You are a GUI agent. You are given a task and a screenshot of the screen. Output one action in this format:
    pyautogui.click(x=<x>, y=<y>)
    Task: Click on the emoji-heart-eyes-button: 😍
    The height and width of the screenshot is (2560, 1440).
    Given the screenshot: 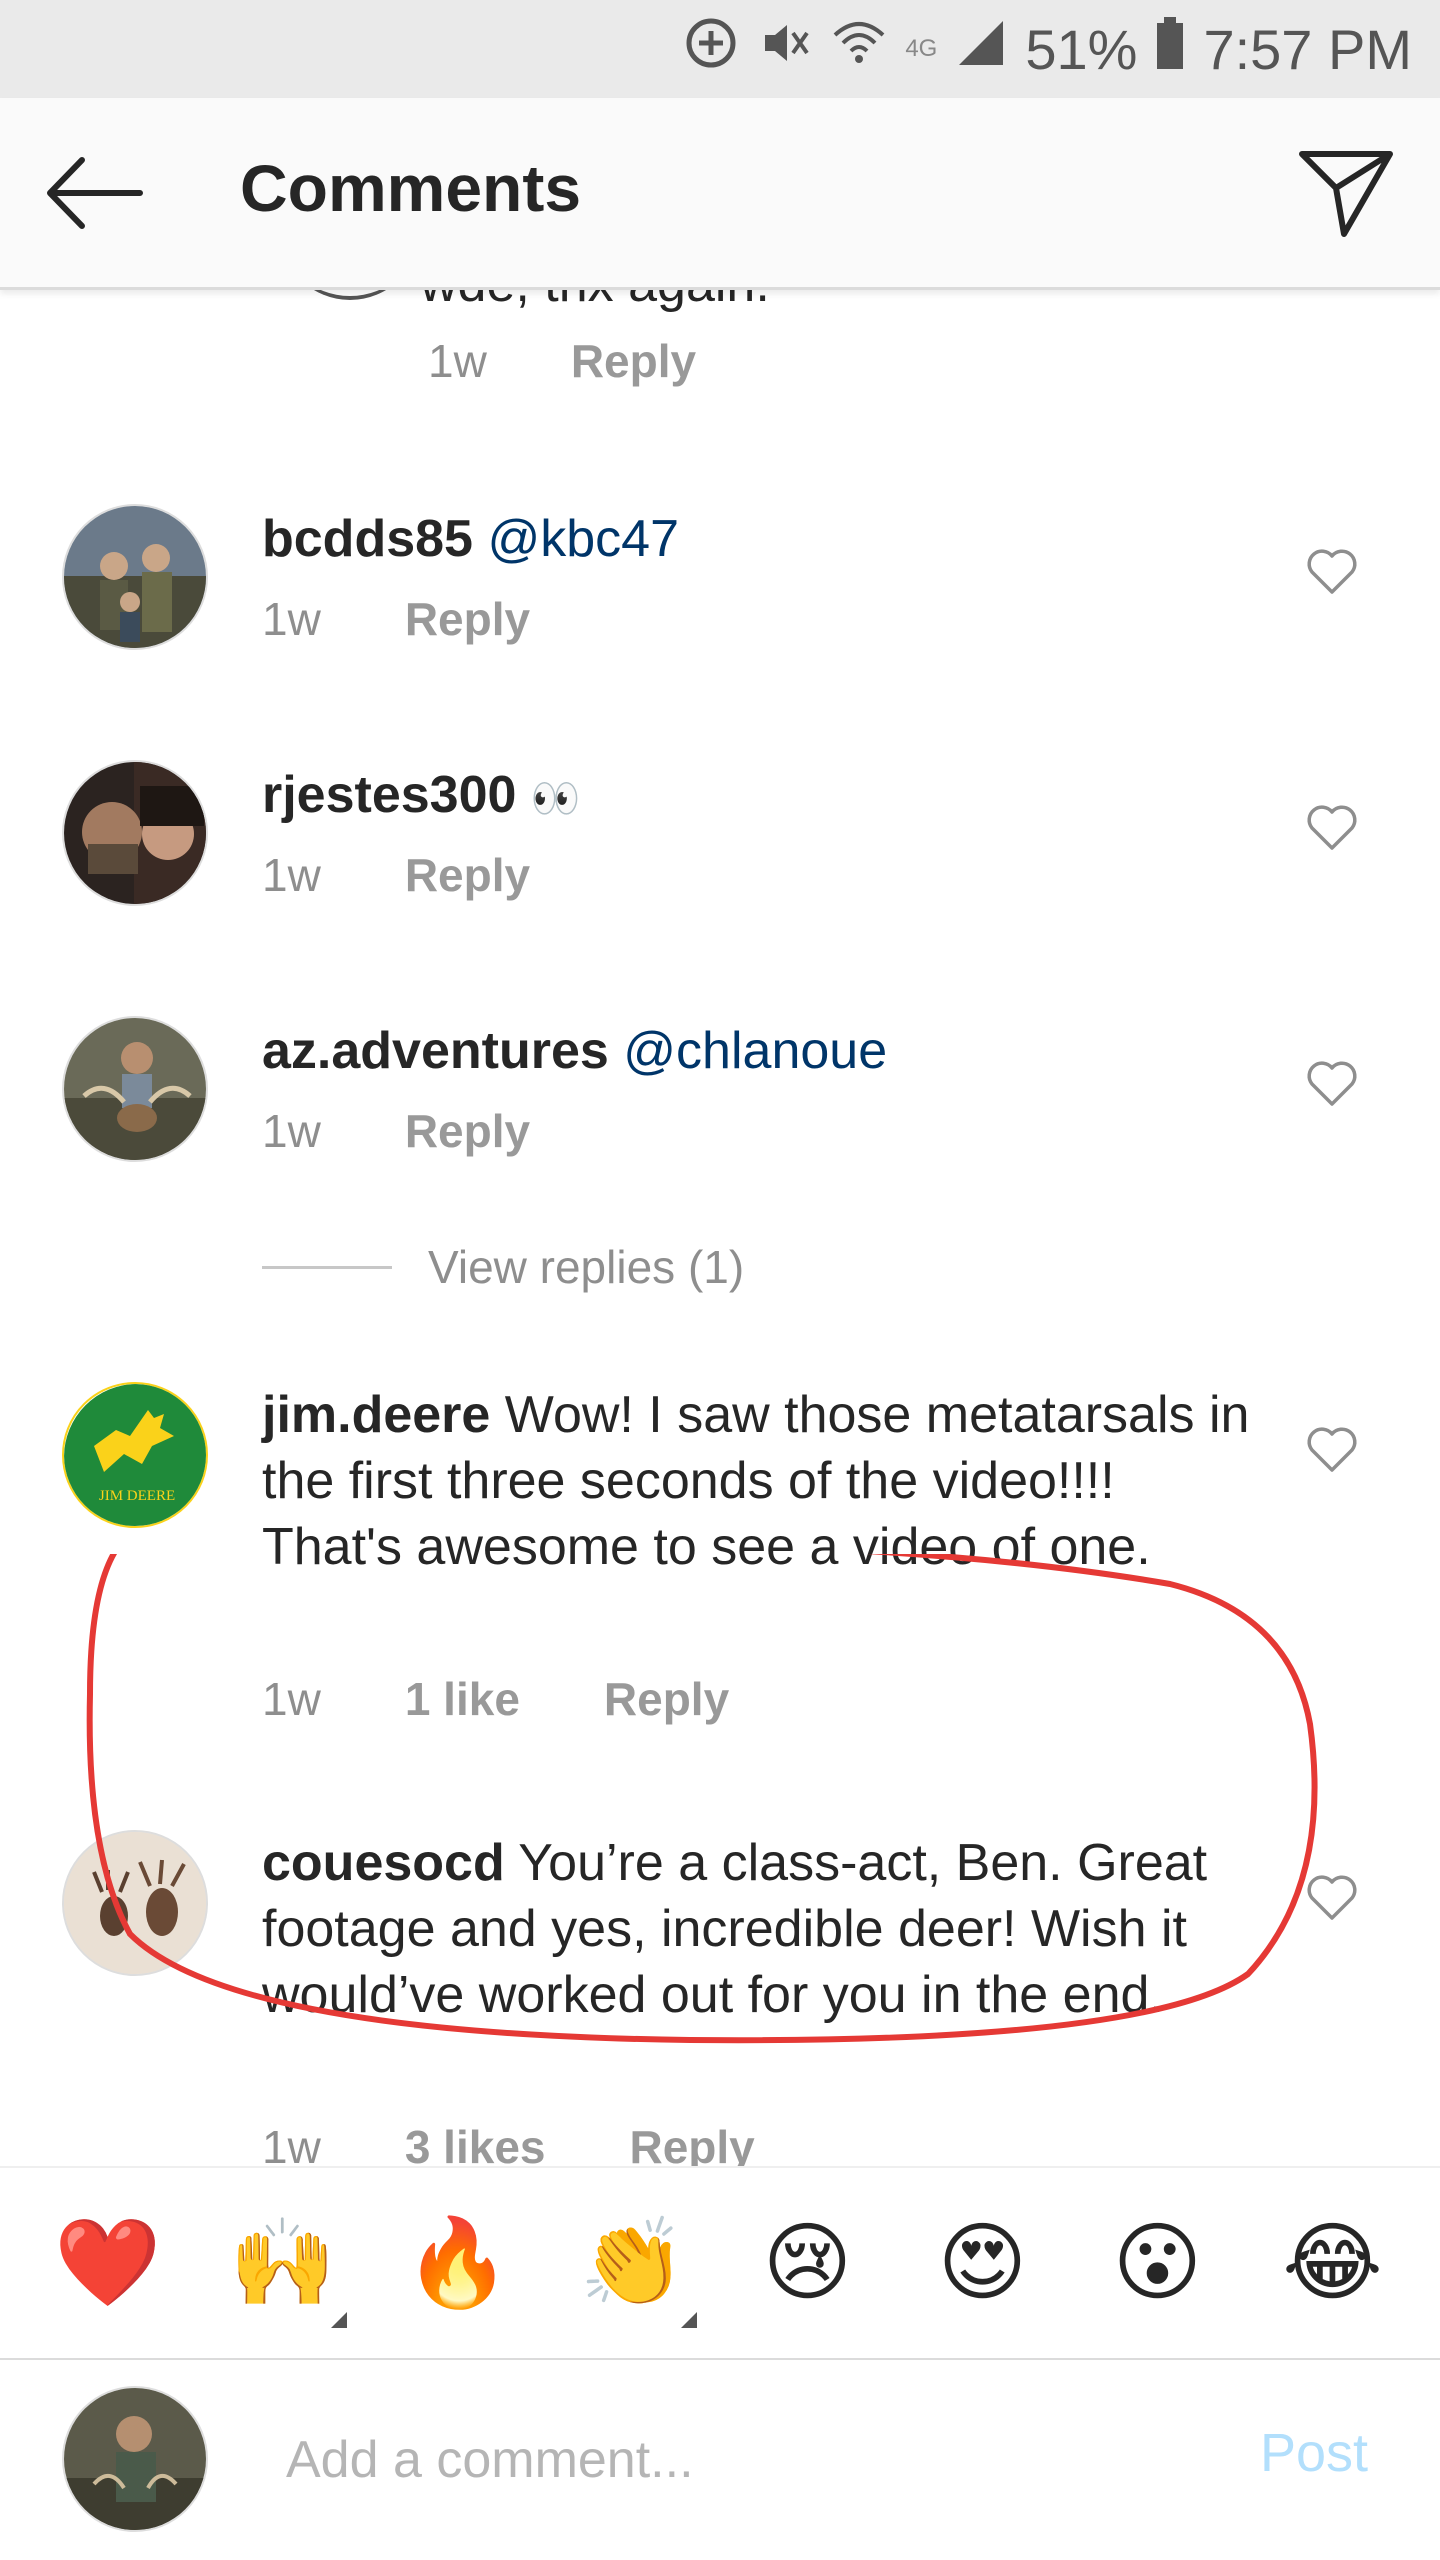 What is the action you would take?
    pyautogui.click(x=983, y=2263)
    